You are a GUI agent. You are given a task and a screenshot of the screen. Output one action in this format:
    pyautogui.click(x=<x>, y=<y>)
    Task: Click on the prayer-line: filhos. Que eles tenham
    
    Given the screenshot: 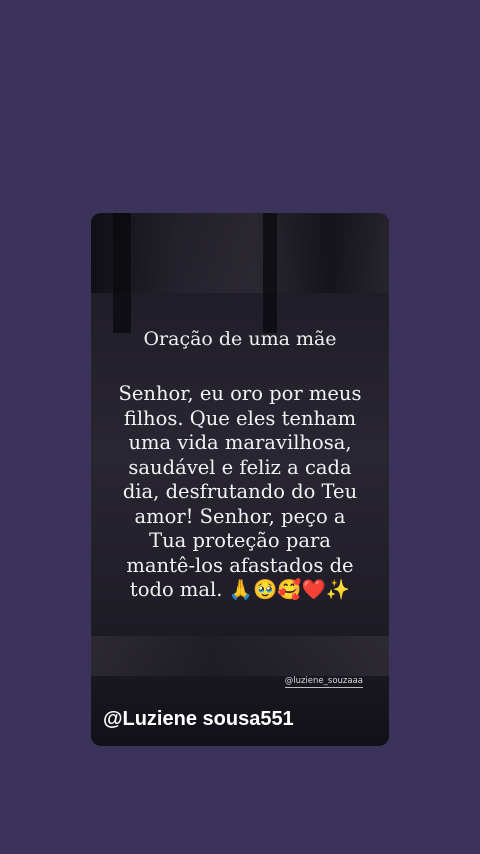 What is the action you would take?
    pyautogui.click(x=240, y=418)
    